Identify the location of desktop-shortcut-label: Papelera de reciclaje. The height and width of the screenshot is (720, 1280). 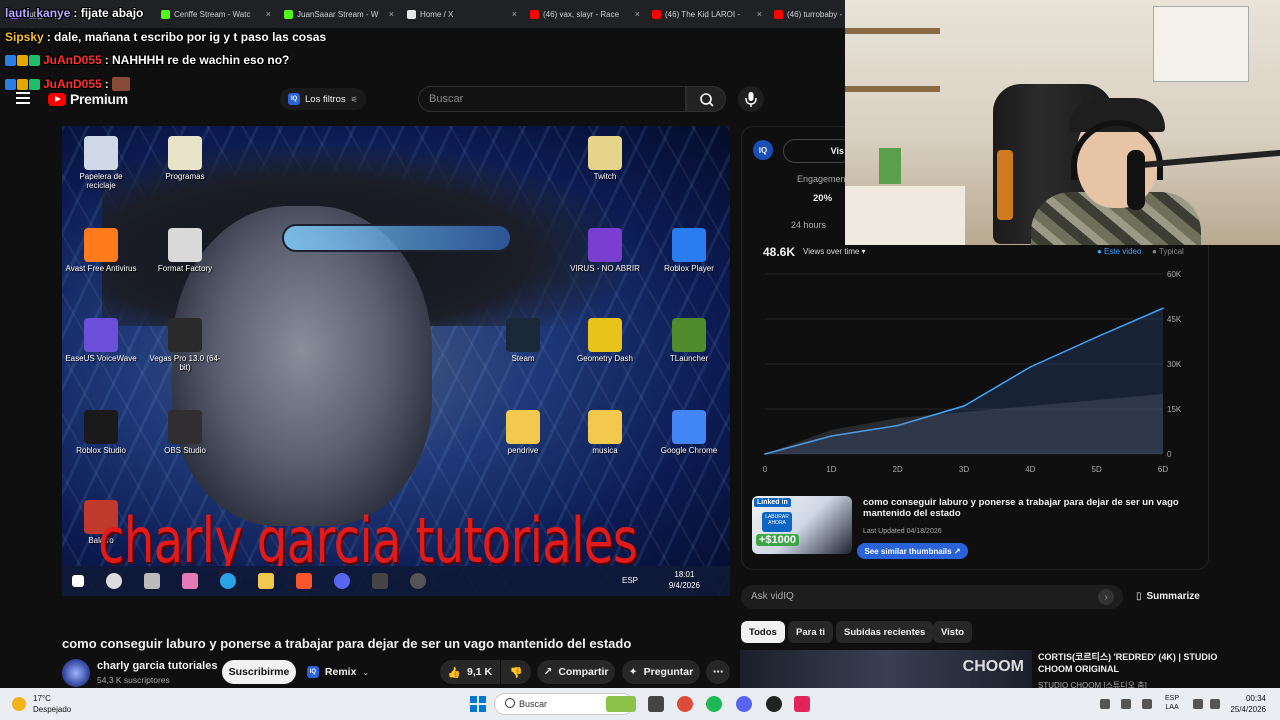
(101, 181).